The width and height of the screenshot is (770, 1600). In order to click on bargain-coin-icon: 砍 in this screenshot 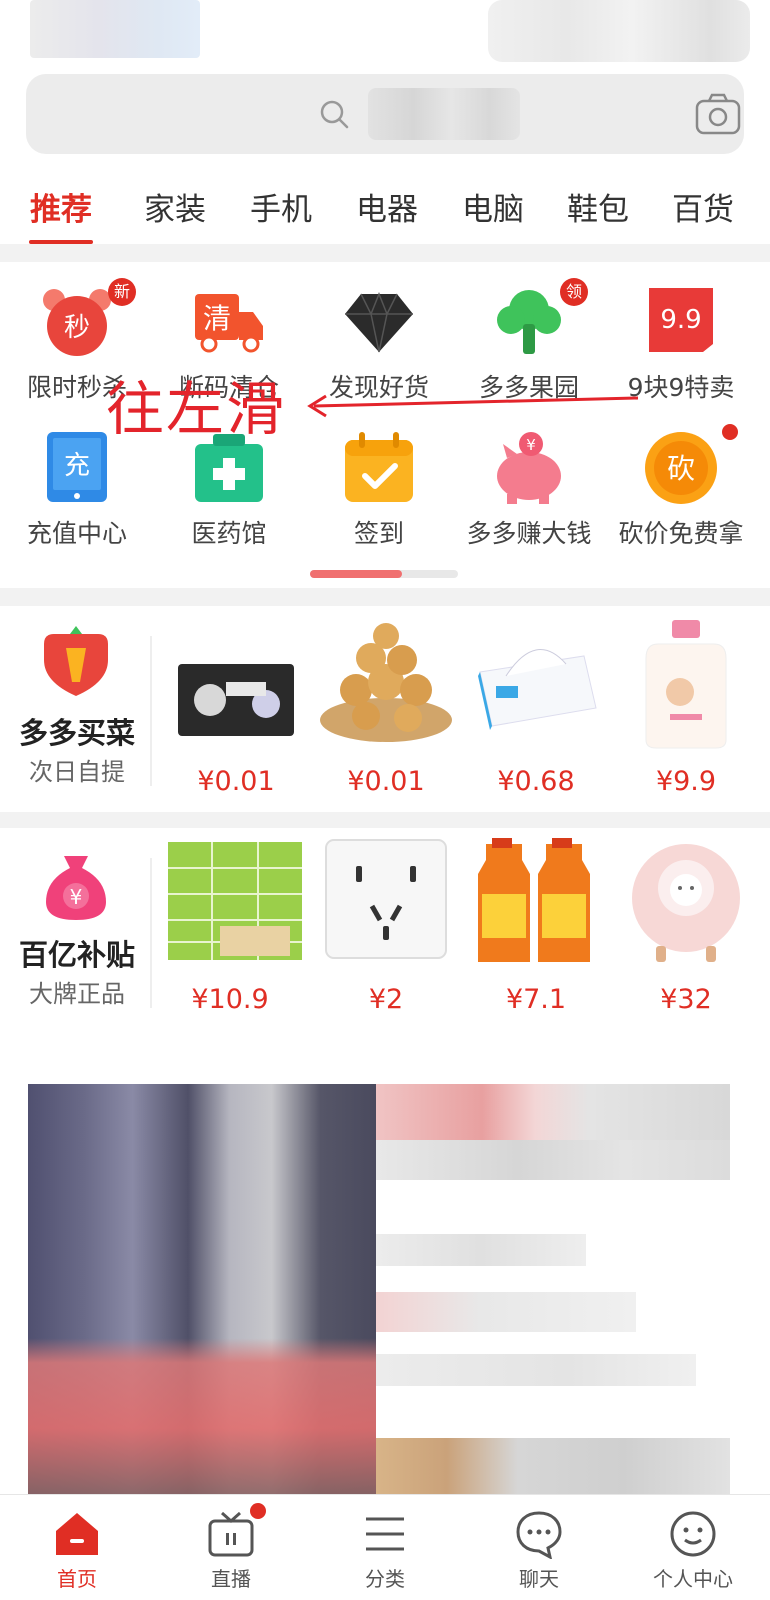, I will do `click(681, 468)`.